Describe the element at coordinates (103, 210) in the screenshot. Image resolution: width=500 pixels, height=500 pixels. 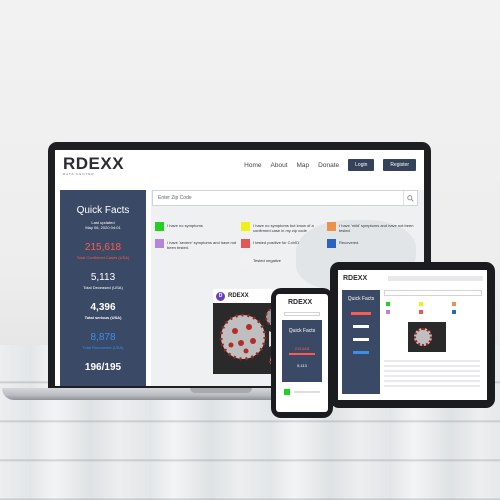
I see `quick-facts-title: Quick Facts` at that location.